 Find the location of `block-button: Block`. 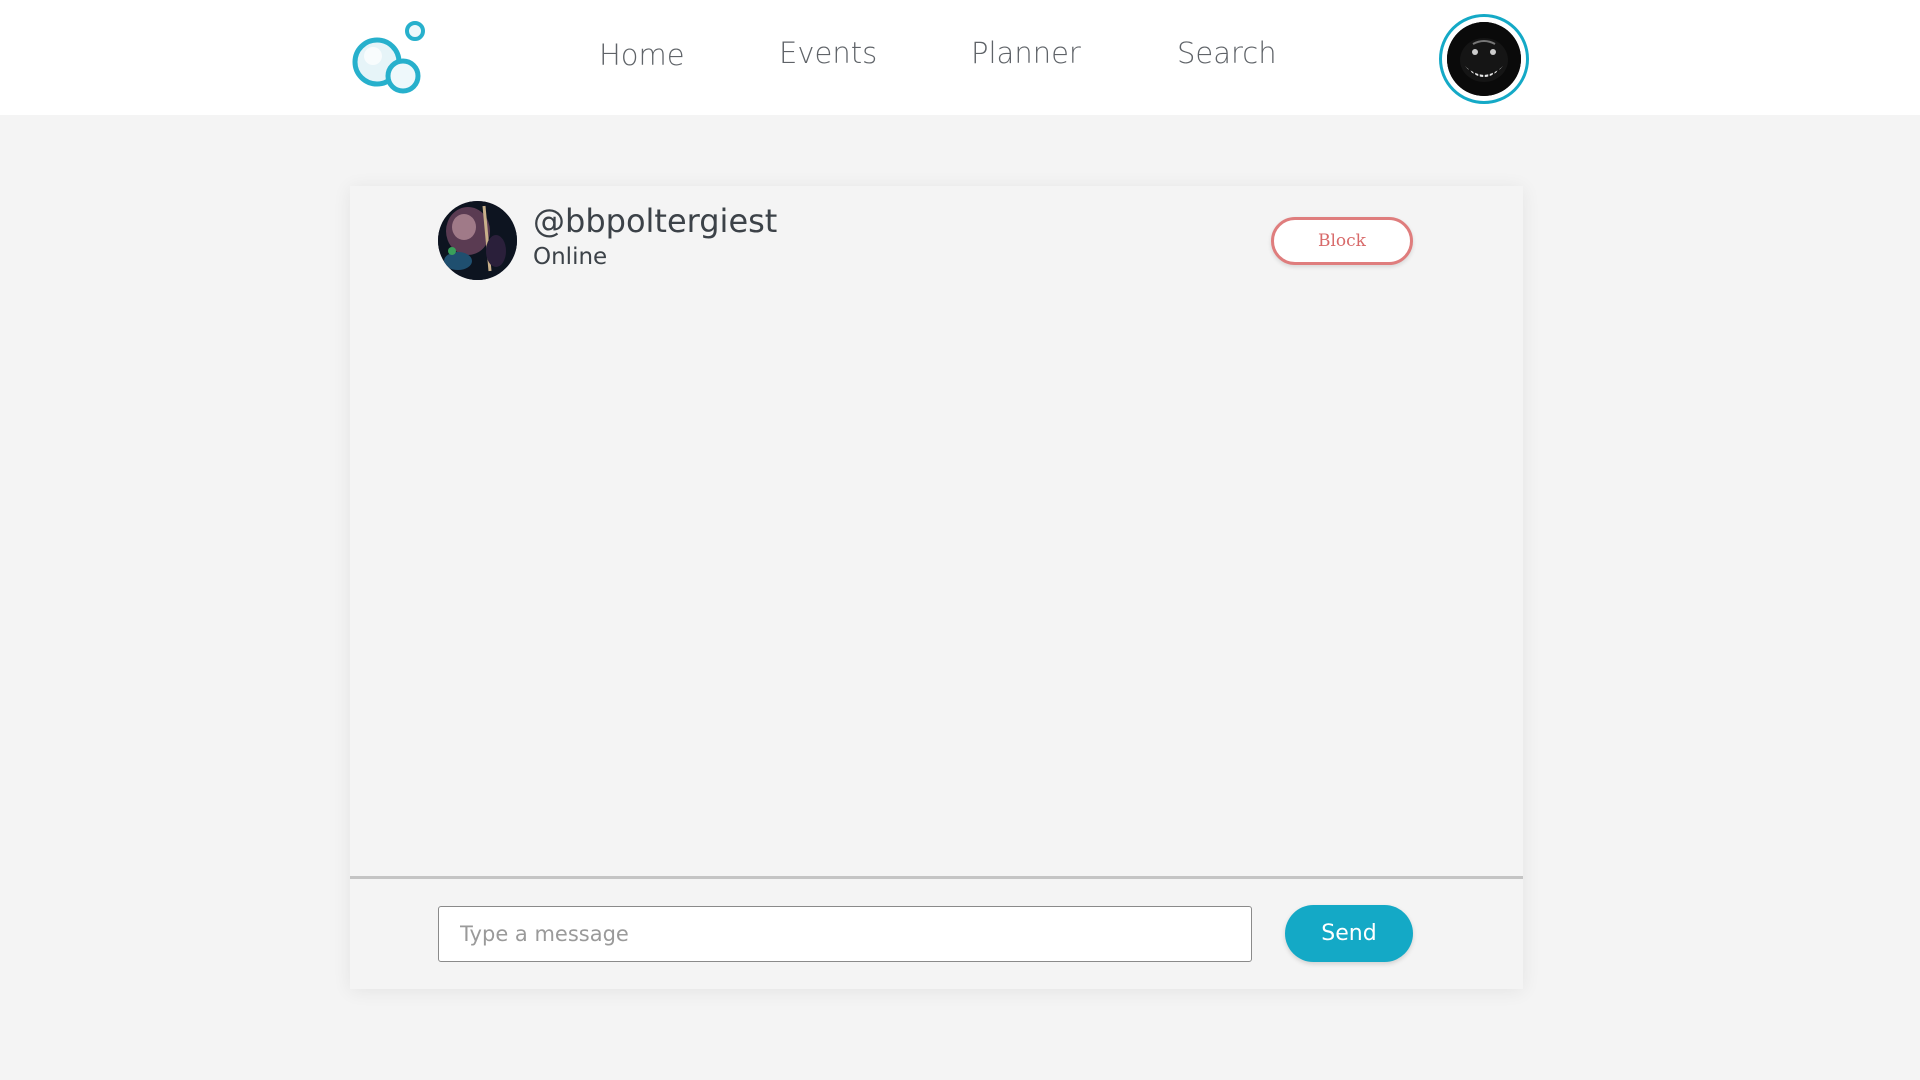

block-button: Block is located at coordinates (1342, 241).